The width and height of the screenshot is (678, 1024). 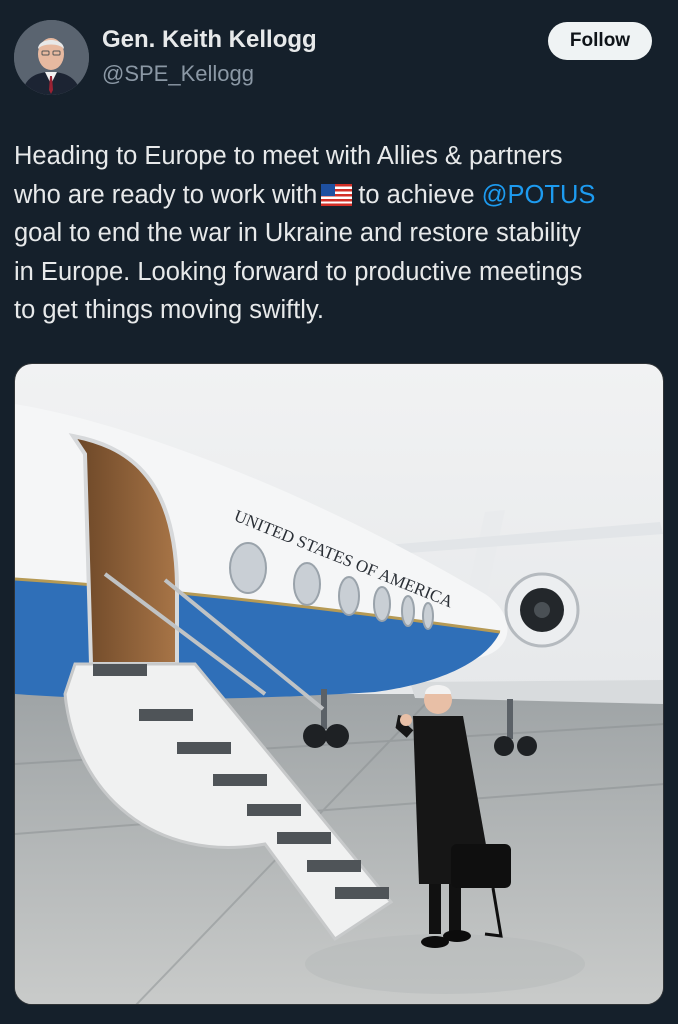 What do you see at coordinates (169, 310) in the screenshot?
I see `tweet-line-5: to get things moving swiftly.` at bounding box center [169, 310].